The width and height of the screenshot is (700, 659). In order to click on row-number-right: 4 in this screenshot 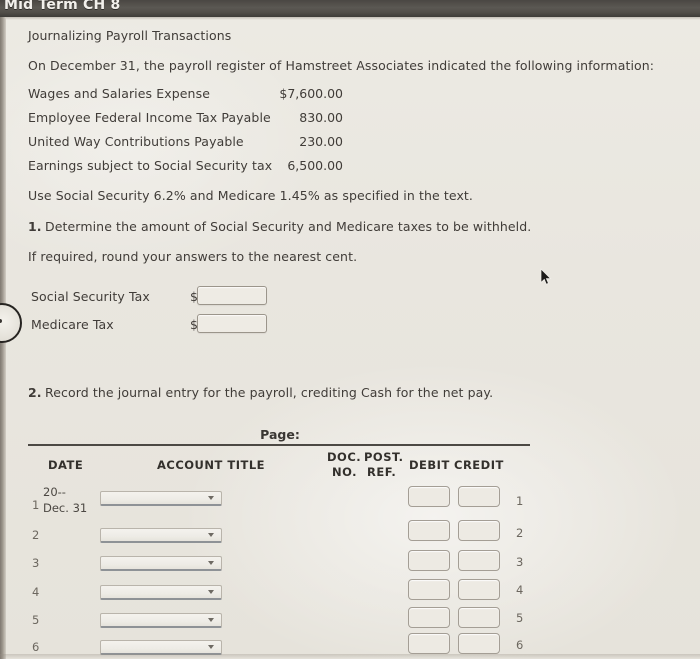, I will do `click(520, 590)`.